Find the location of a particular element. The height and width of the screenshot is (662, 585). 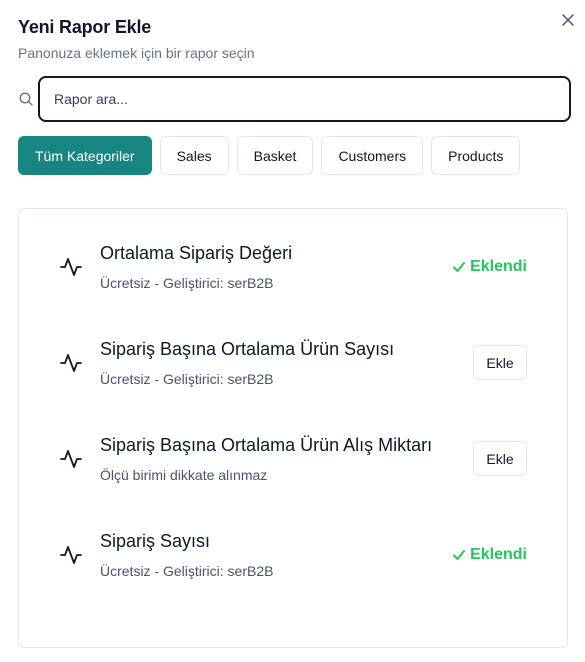

report-subtitle: Ölçü birimi dikkate alınmaz is located at coordinates (184, 475).